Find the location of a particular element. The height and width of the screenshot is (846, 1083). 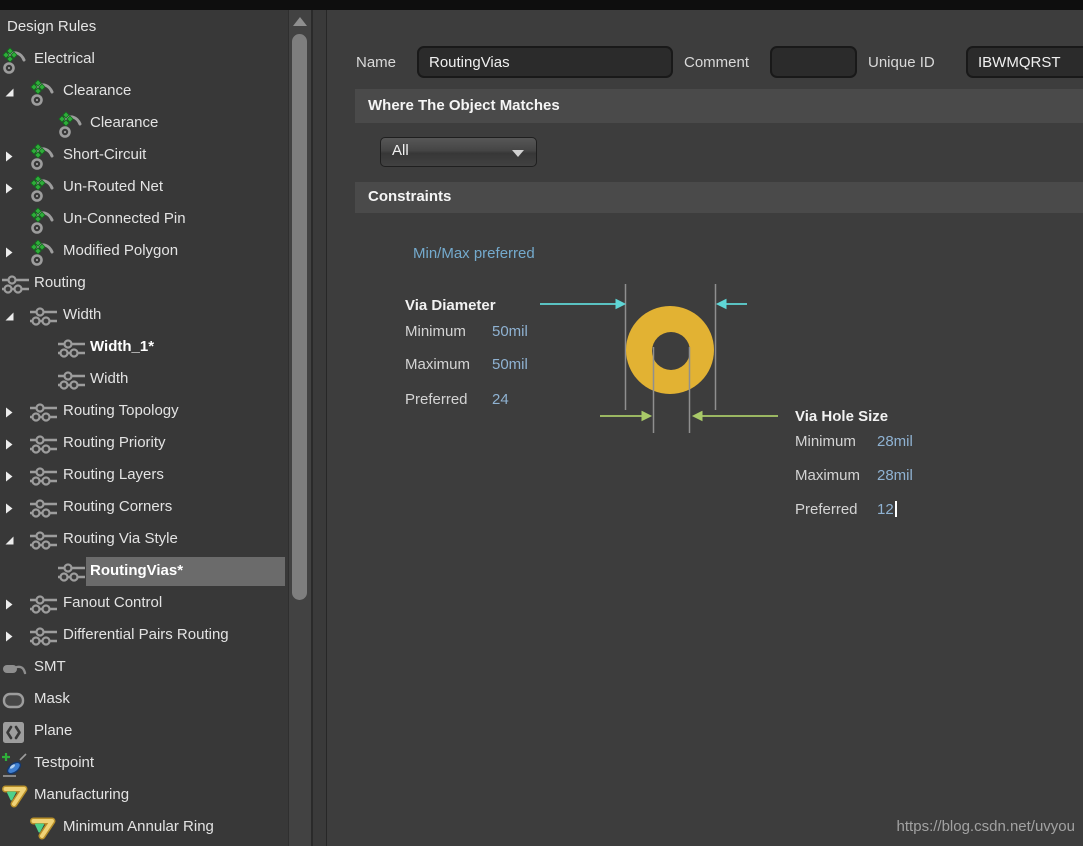

window-top-strip is located at coordinates (541, 5).